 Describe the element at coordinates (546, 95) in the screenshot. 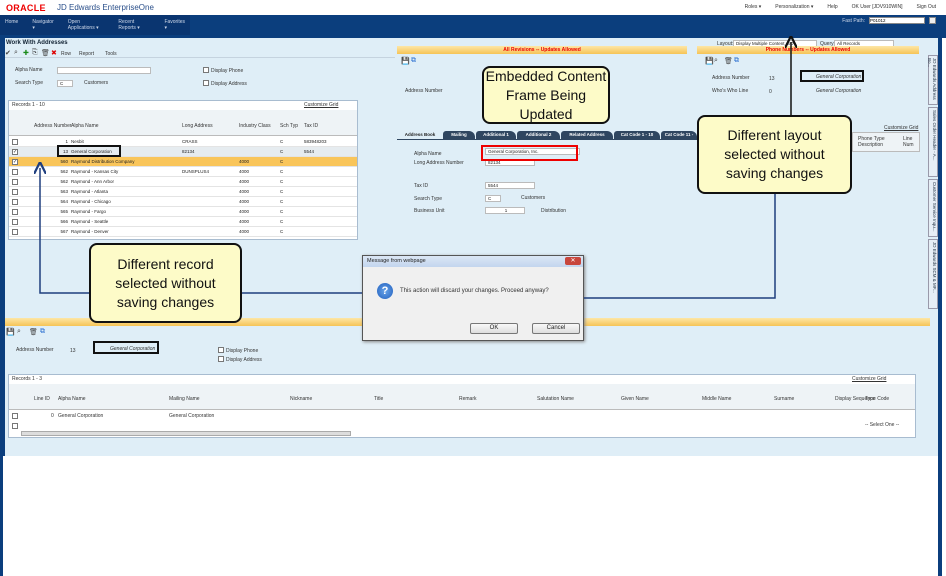

I see `callout-embedded-frame: Embedded Content Frame Being Updated` at that location.